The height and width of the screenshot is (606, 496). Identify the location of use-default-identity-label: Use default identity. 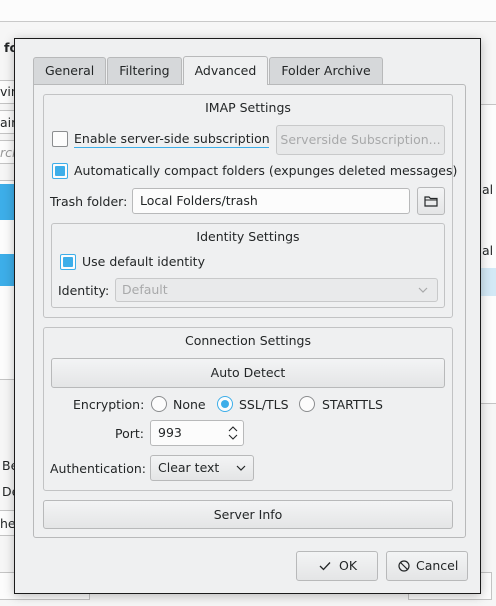
(143, 261).